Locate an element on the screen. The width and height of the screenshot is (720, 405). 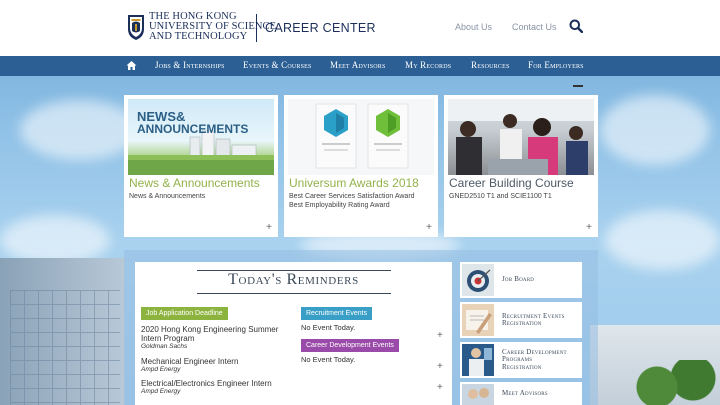
card-subtitle: Best Career Services Satisfaction Award is located at coordinates (352, 196).